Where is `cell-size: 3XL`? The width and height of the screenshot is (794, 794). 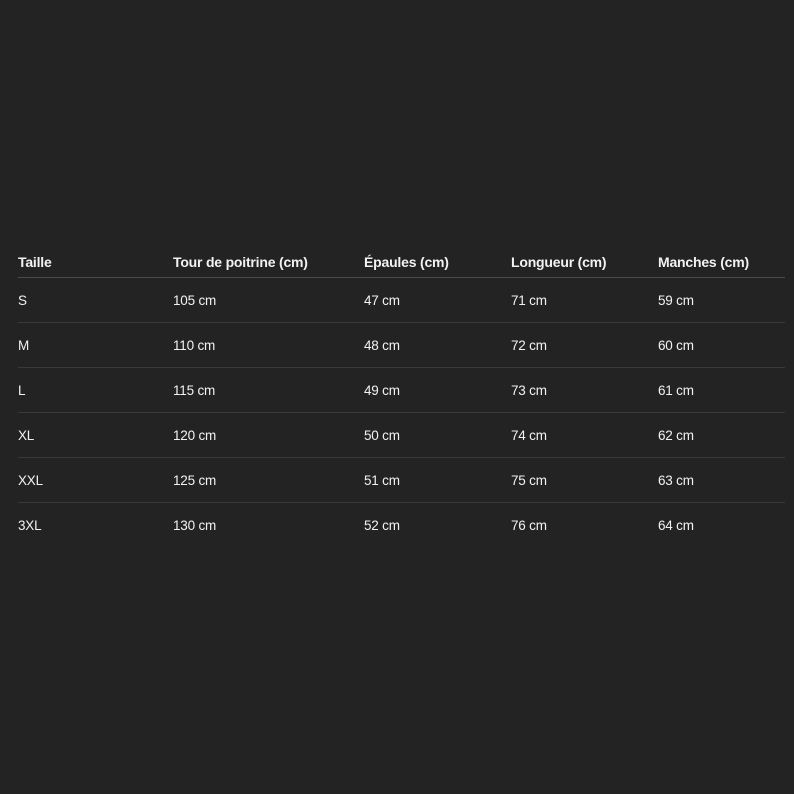 cell-size: 3XL is located at coordinates (30, 525).